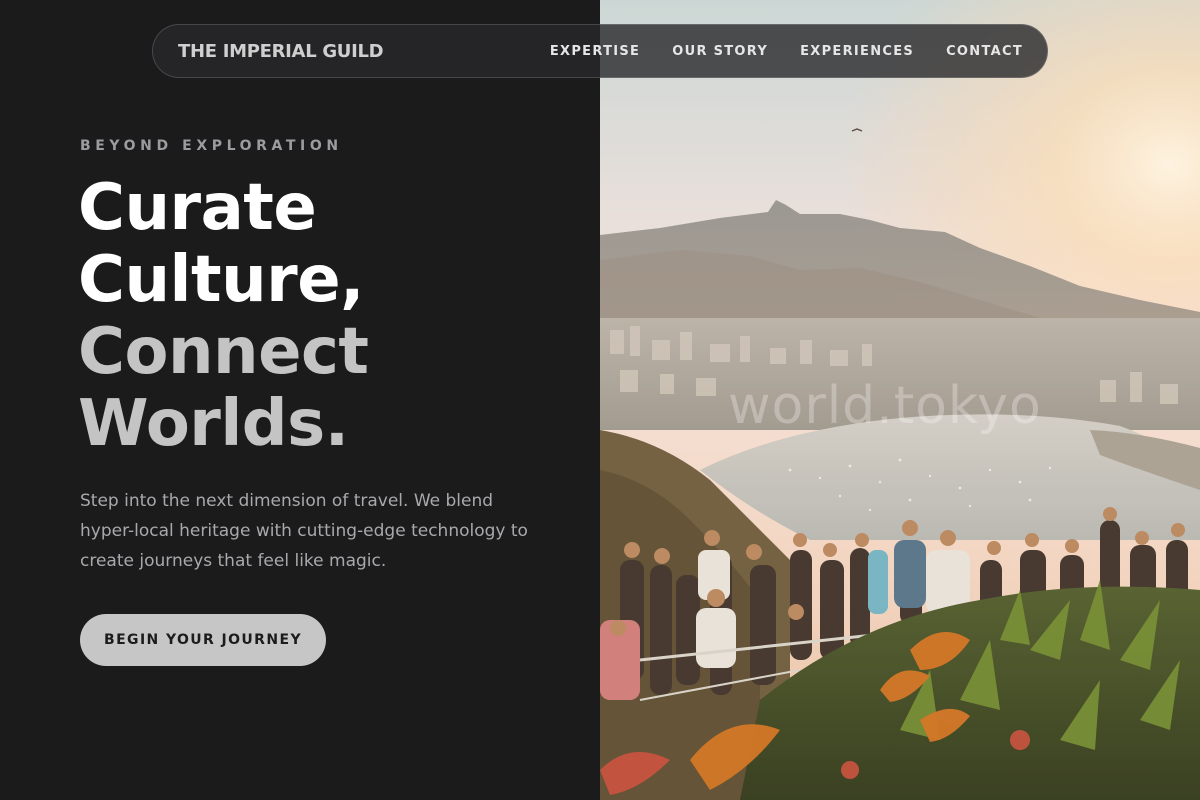 Image resolution: width=1200 pixels, height=800 pixels. What do you see at coordinates (857, 51) in the screenshot?
I see `nav-link-experiences: EXPERIENCES` at bounding box center [857, 51].